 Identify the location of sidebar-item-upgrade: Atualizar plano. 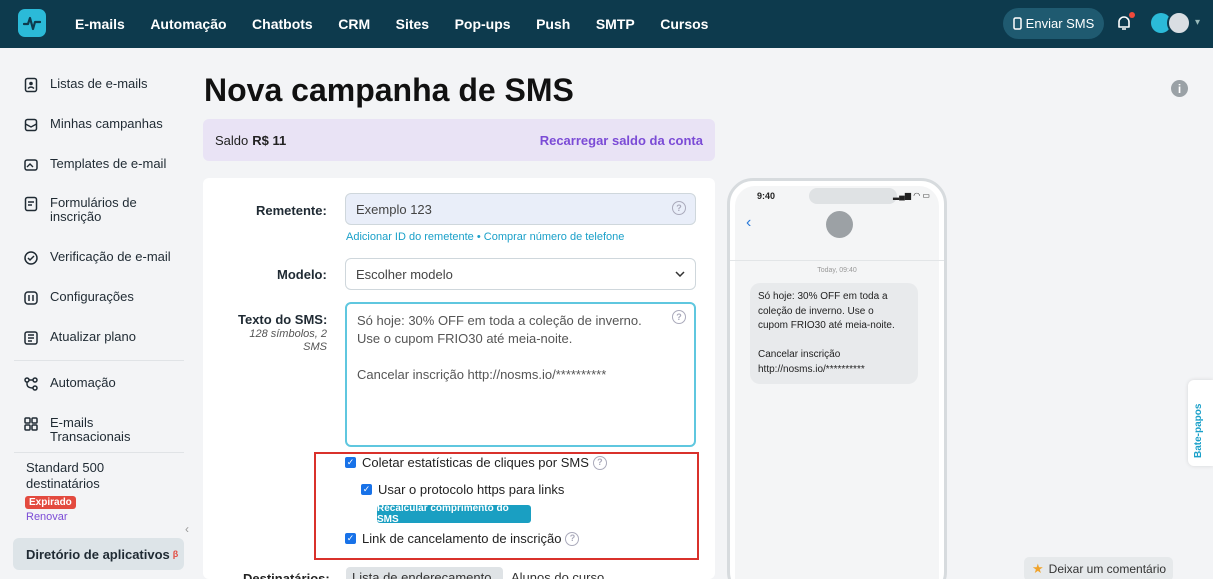
(79, 338).